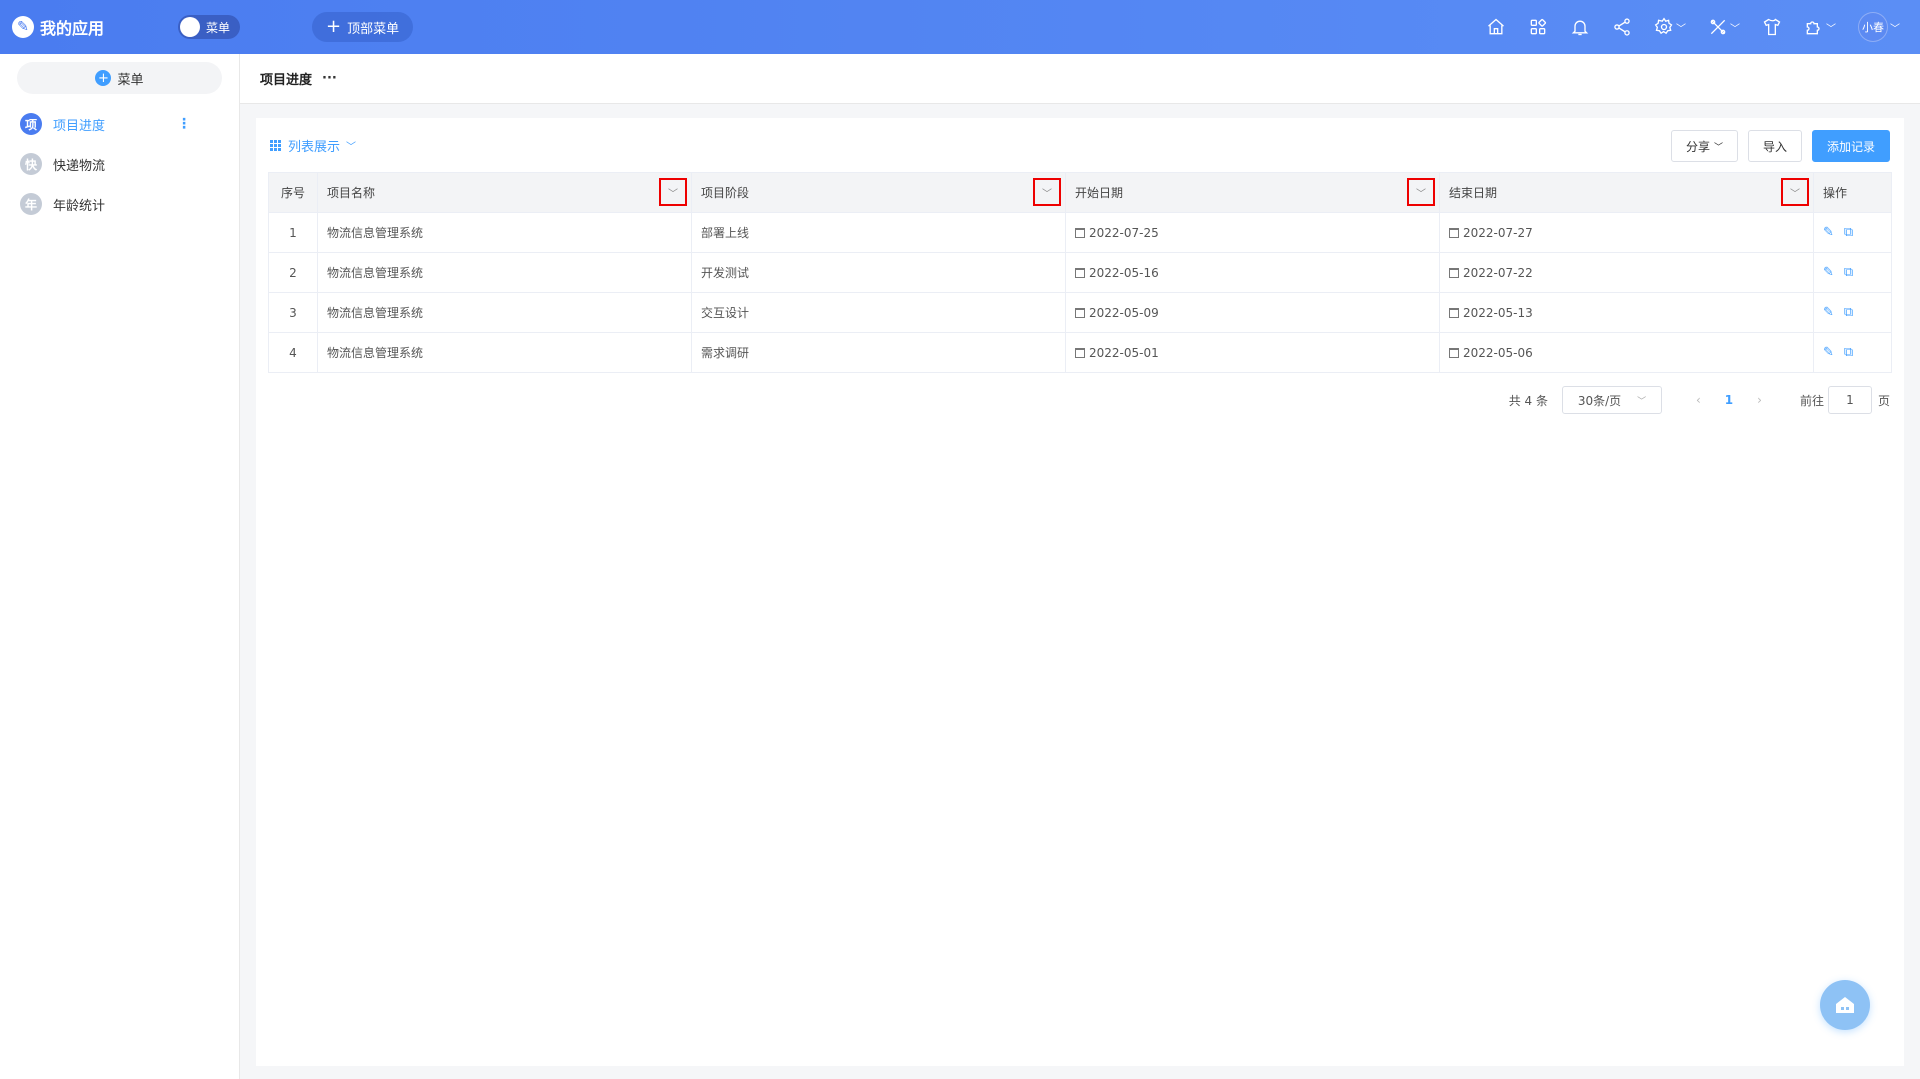  I want to click on app-logo: ✎ 我的应用, so click(88, 27).